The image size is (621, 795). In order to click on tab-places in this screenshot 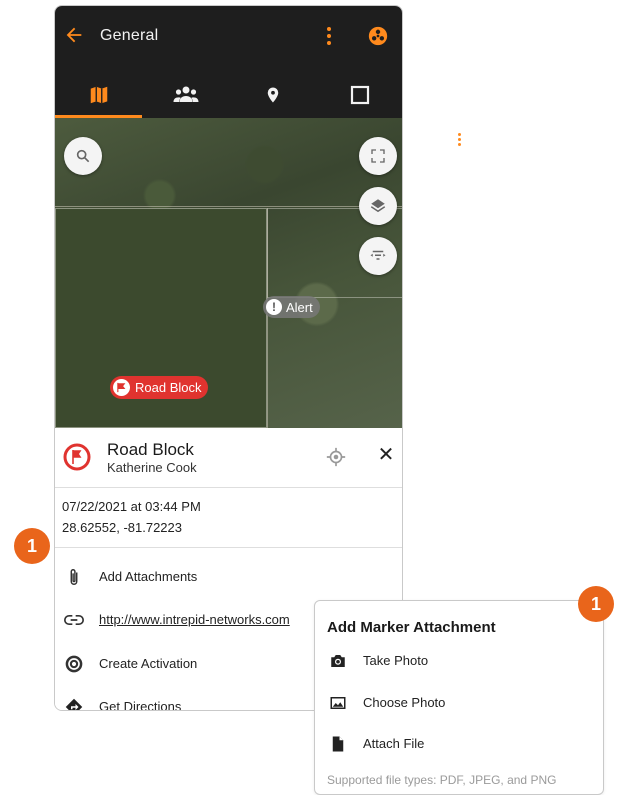, I will do `click(272, 95)`.